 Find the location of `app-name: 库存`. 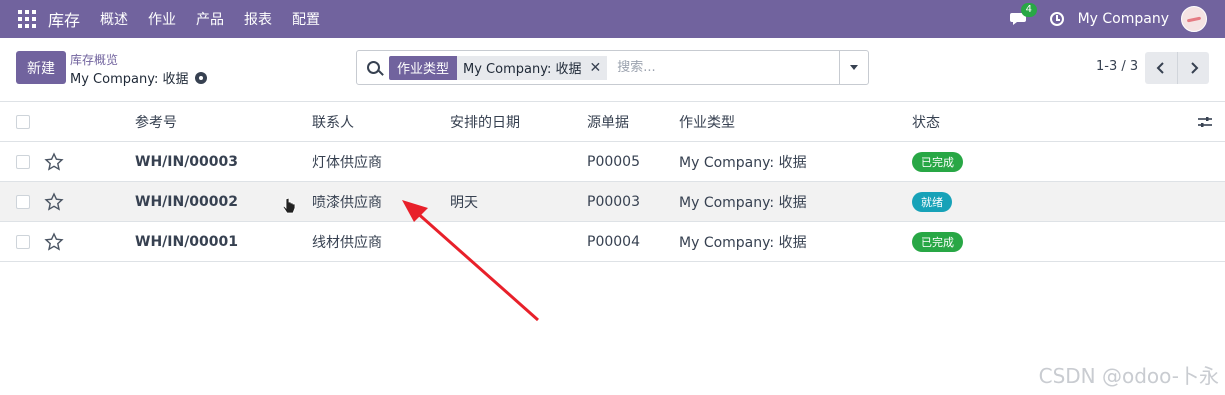

app-name: 库存 is located at coordinates (64, 19).